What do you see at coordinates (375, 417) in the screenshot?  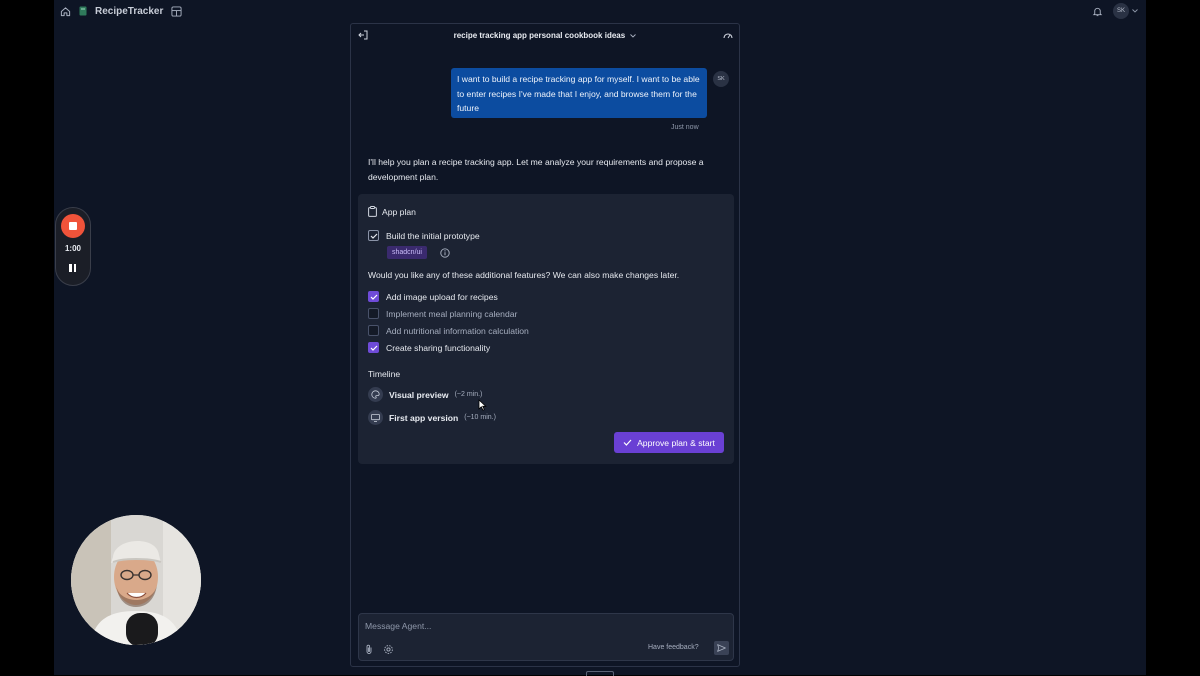 I see `monitor-icon` at bounding box center [375, 417].